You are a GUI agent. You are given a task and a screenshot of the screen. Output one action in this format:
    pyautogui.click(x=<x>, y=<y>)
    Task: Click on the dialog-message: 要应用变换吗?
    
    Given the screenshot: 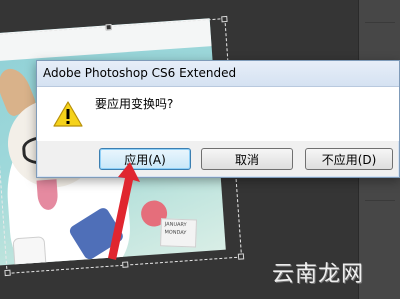 What is the action you would take?
    pyautogui.click(x=134, y=104)
    